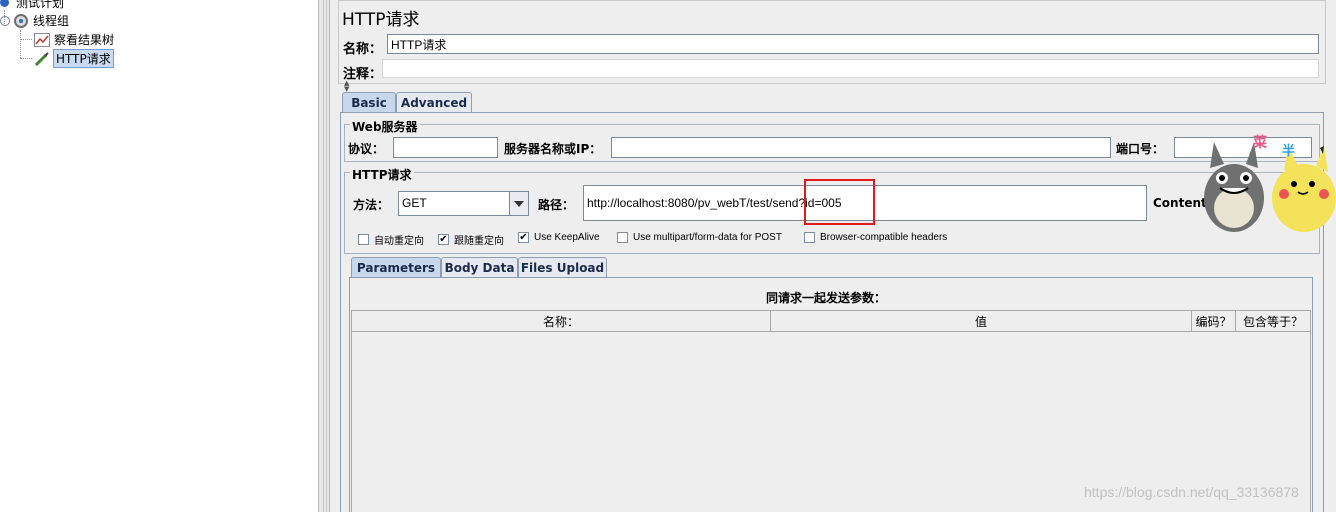 This screenshot has width=1336, height=512. I want to click on name-label: 名称：, so click(363, 49).